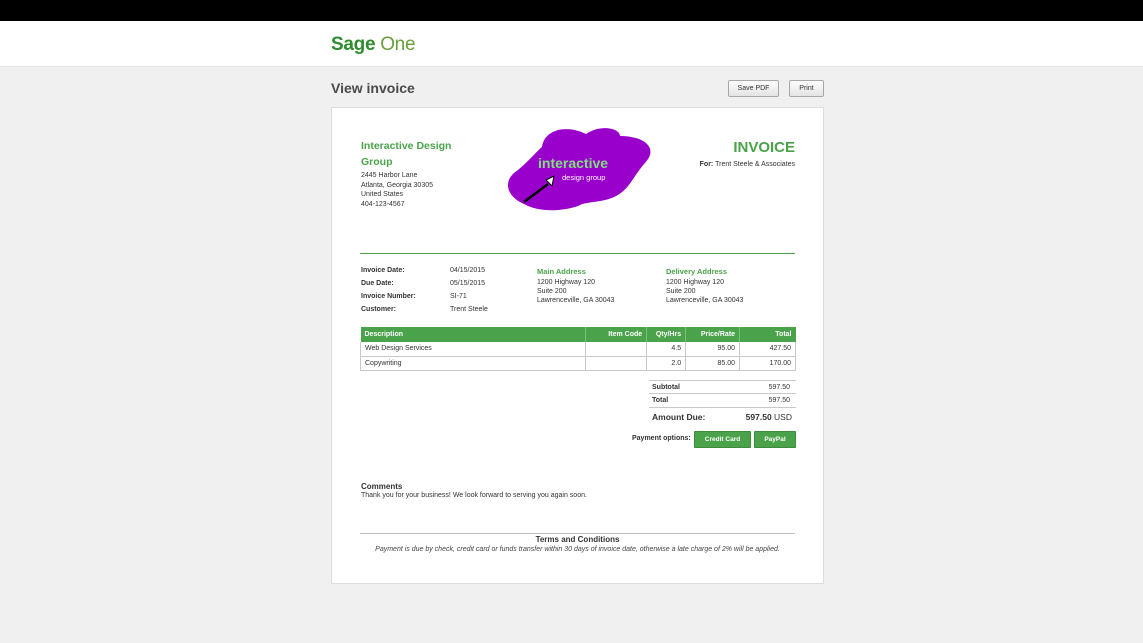 The image size is (1143, 643). What do you see at coordinates (722, 387) in the screenshot?
I see `subtotal-row: Subtotal 597.50` at bounding box center [722, 387].